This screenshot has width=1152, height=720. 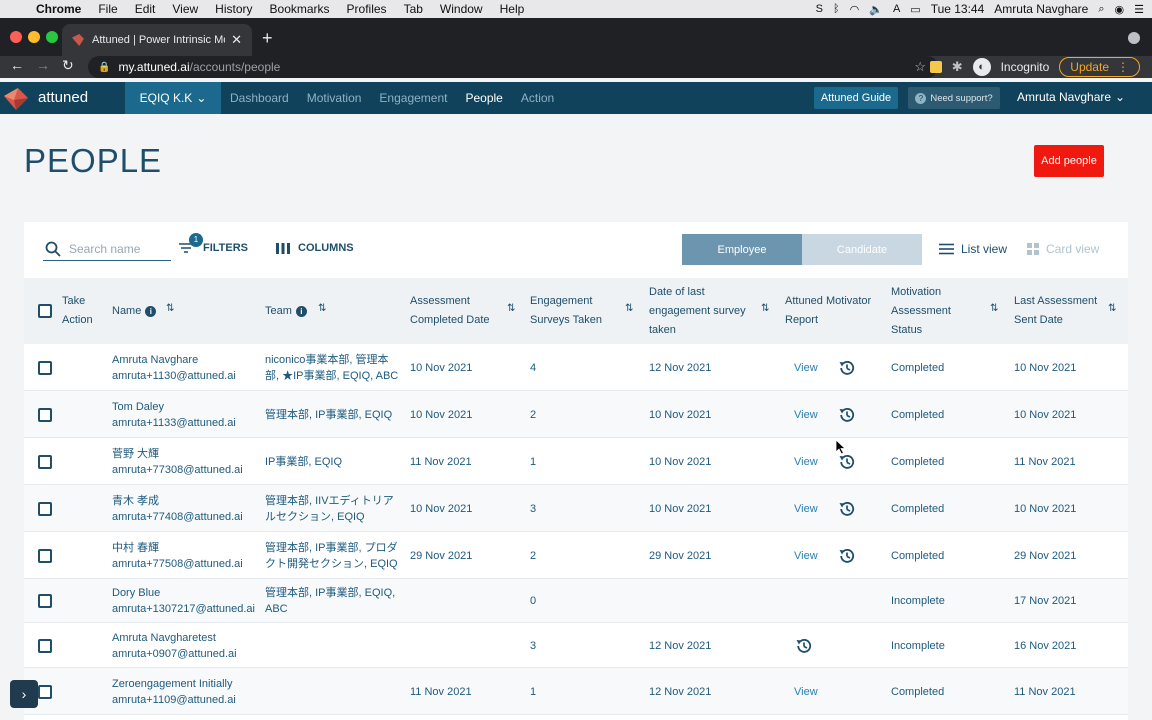 What do you see at coordinates (994, 308) in the screenshot?
I see `sort-assessment-status-icon: ⇅` at bounding box center [994, 308].